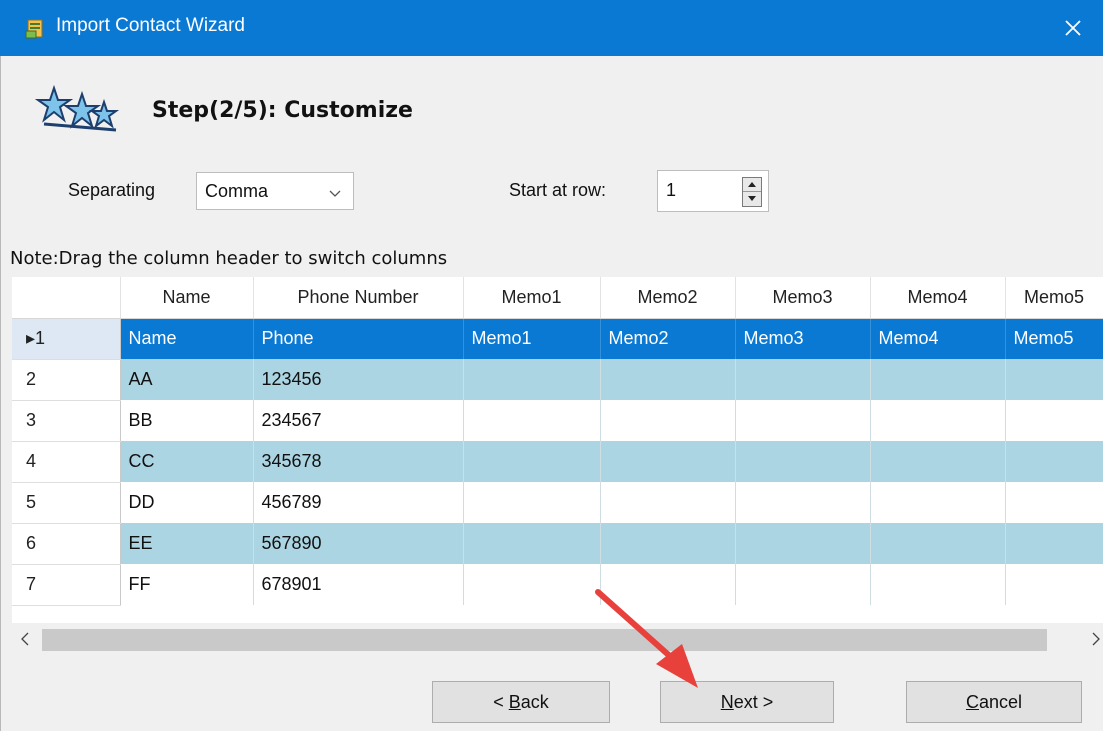 The height and width of the screenshot is (731, 1103). What do you see at coordinates (237, 191) in the screenshot?
I see `separating-value: Comma` at bounding box center [237, 191].